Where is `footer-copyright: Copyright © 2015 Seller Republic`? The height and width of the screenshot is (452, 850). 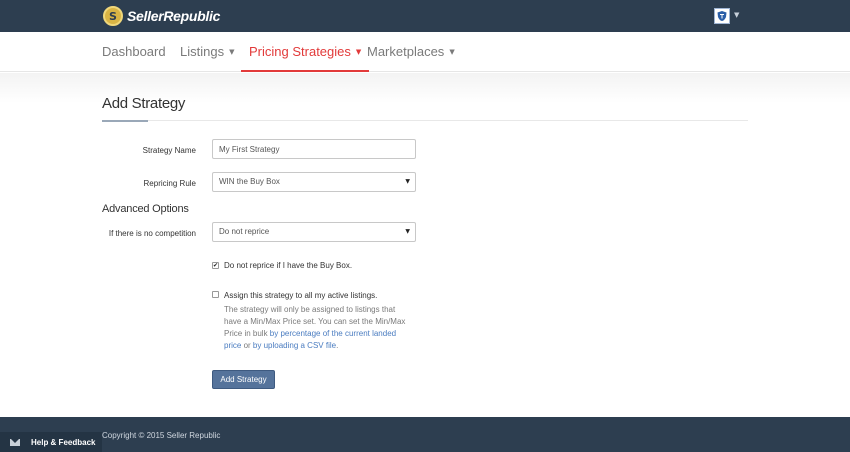
footer-copyright: Copyright © 2015 Seller Republic is located at coordinates (161, 435).